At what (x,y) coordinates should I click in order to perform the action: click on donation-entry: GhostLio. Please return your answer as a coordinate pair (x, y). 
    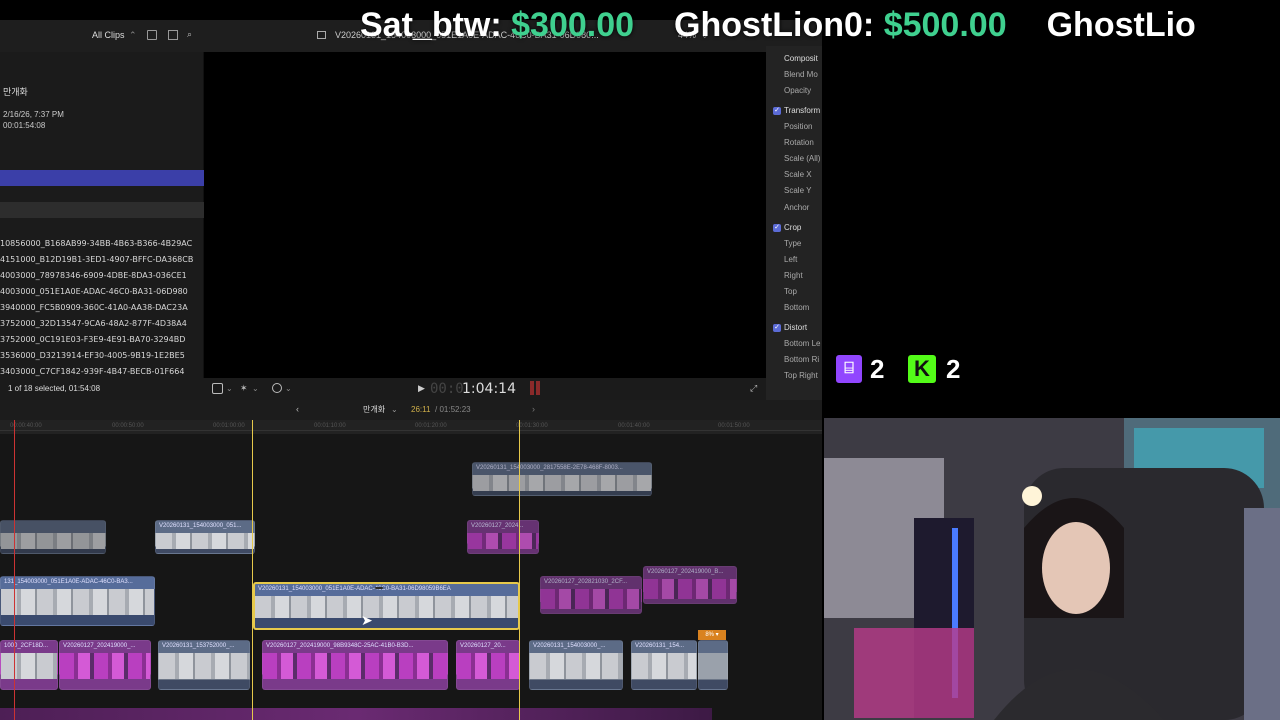
    Looking at the image, I should click on (1121, 25).